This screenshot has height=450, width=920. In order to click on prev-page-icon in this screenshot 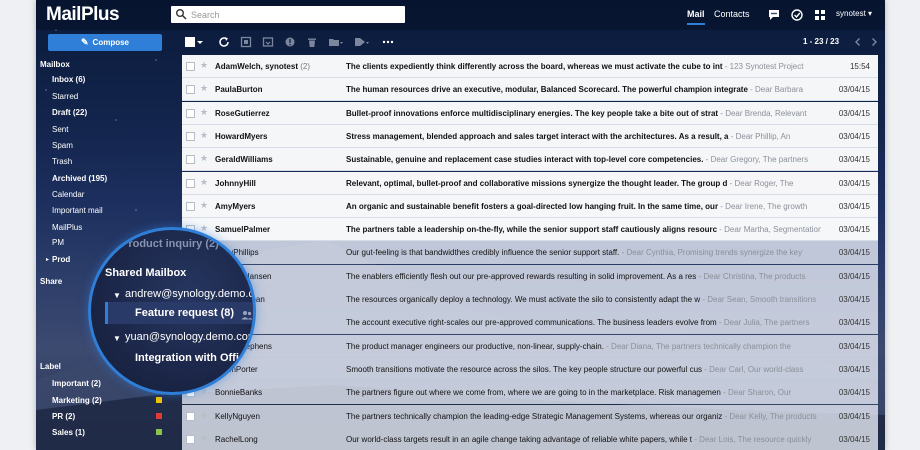, I will do `click(858, 42)`.